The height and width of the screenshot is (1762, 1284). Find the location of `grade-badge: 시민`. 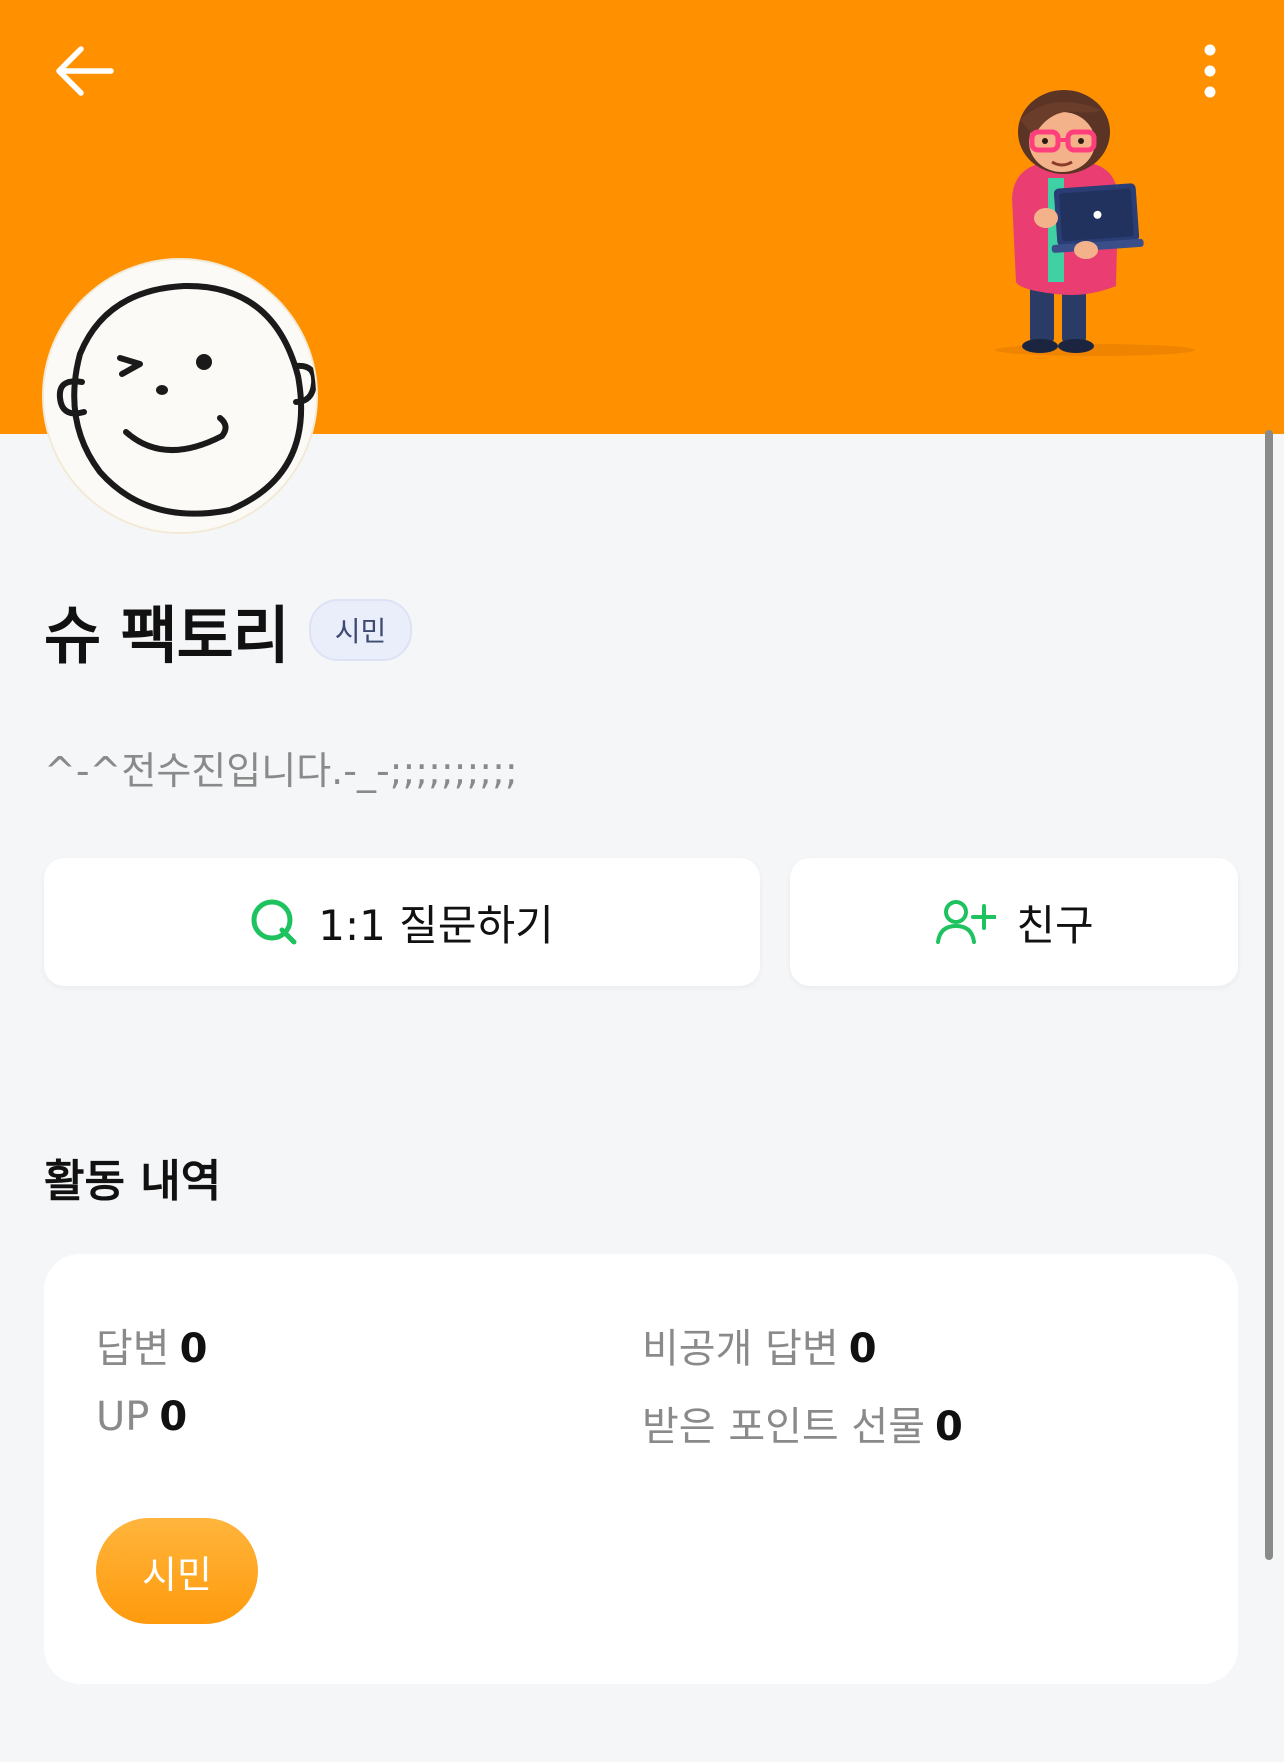

grade-badge: 시민 is located at coordinates (360, 630).